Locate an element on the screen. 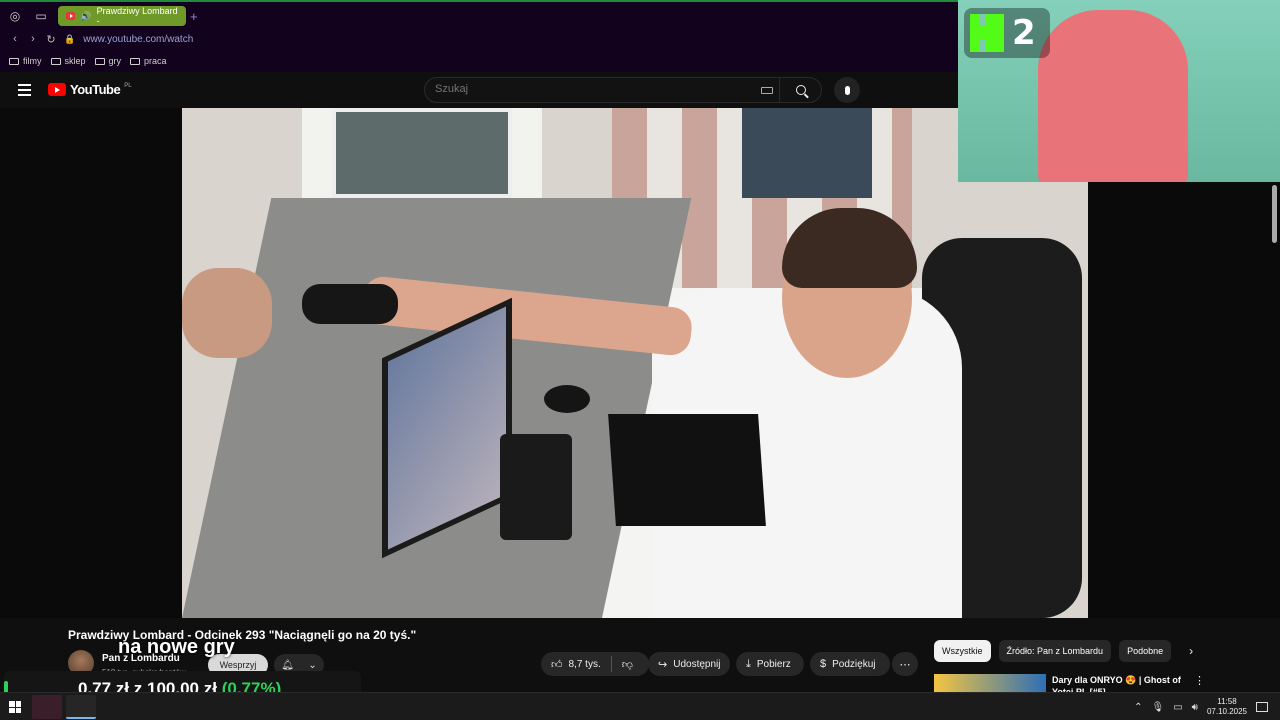 This screenshot has height=720, width=1280. like-dislike-group: 👍︎ 8,7 tys. 👎︎ is located at coordinates (595, 664).